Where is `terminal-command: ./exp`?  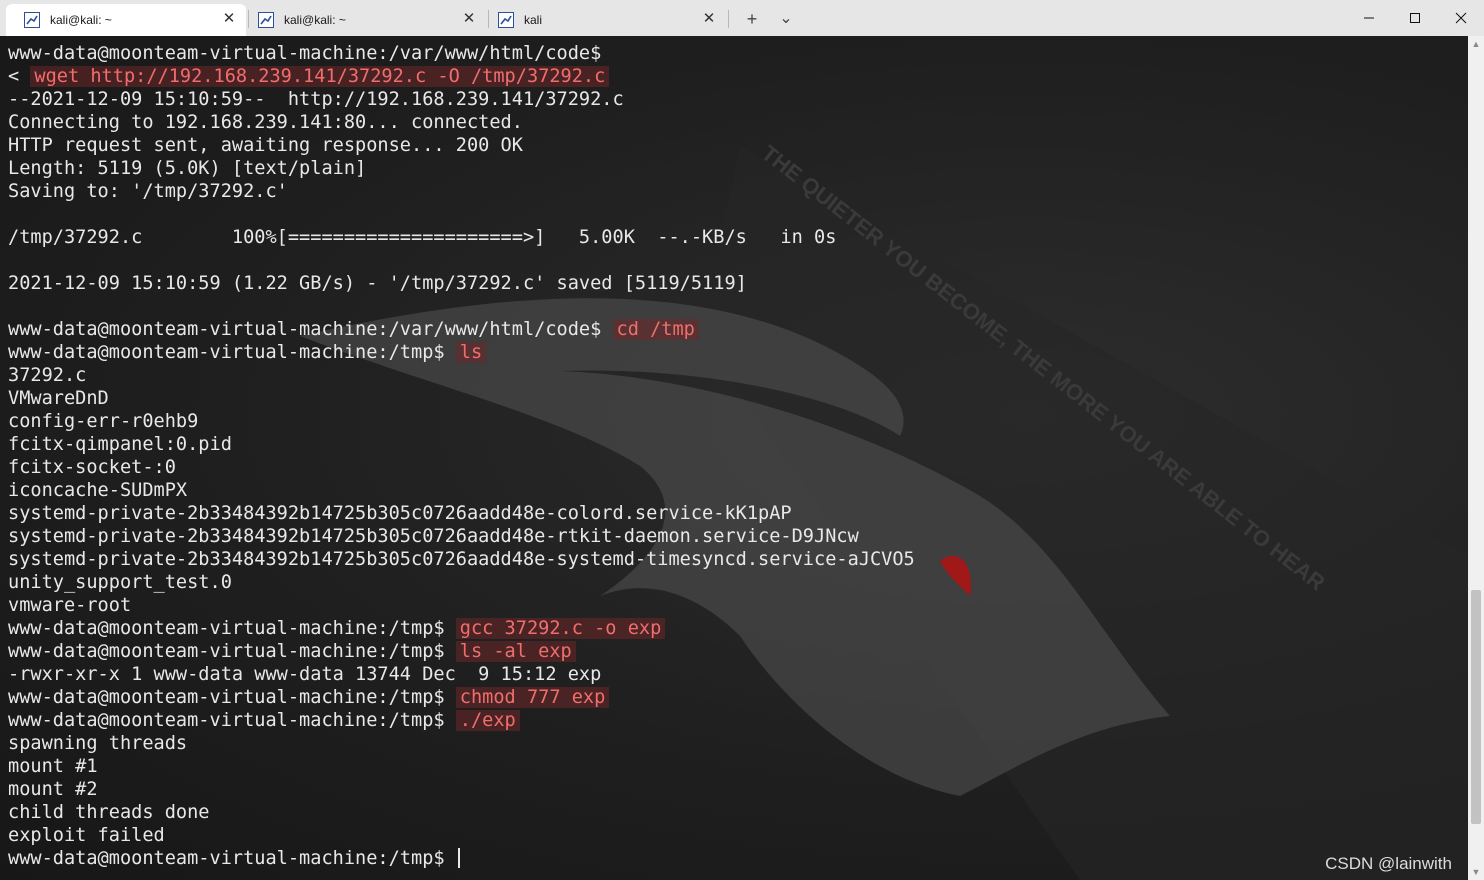
terminal-command: ./exp is located at coordinates (487, 720).